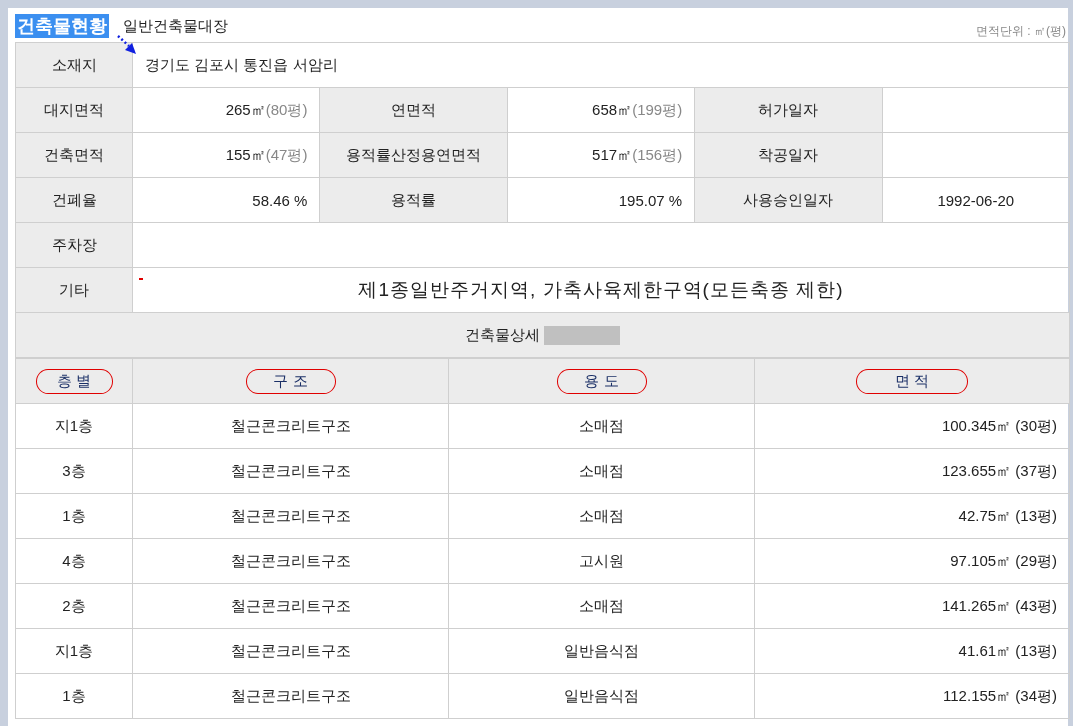 Image resolution: width=1073 pixels, height=726 pixels. Describe the element at coordinates (413, 200) in the screenshot. I see `field-label: 용적률` at that location.